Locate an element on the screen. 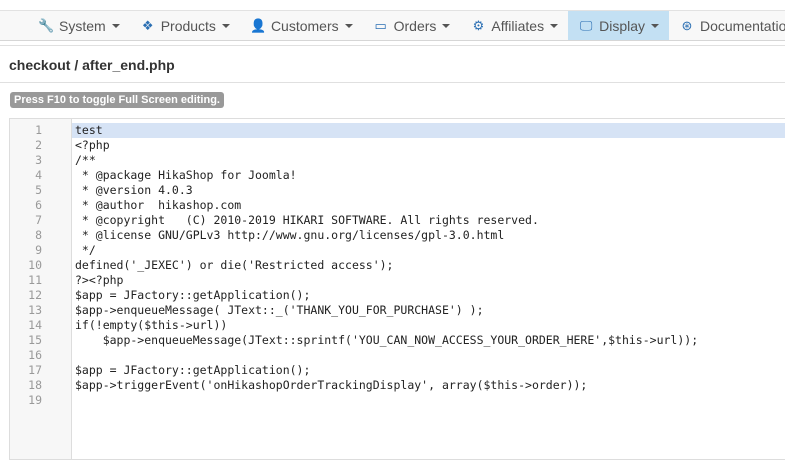  menu-affiliates: ⚙ Affiliates is located at coordinates (514, 25).